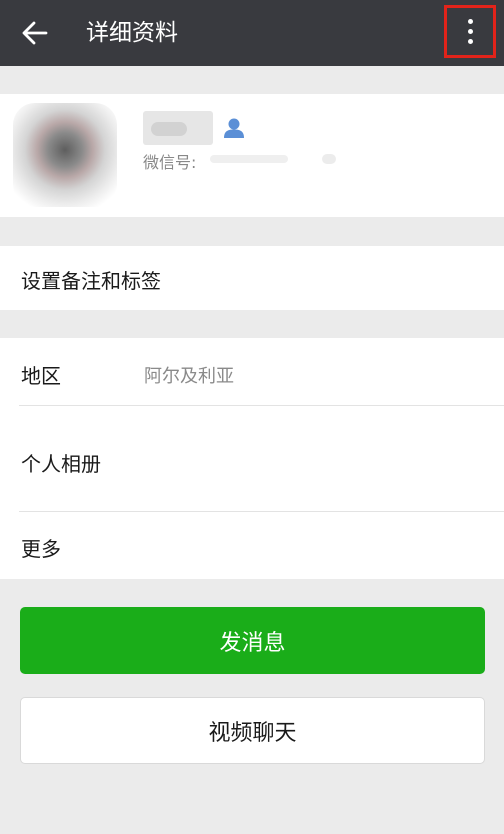 Image resolution: width=504 pixels, height=834 pixels. Describe the element at coordinates (470, 21) in the screenshot. I see `more-vertical-icon` at that location.